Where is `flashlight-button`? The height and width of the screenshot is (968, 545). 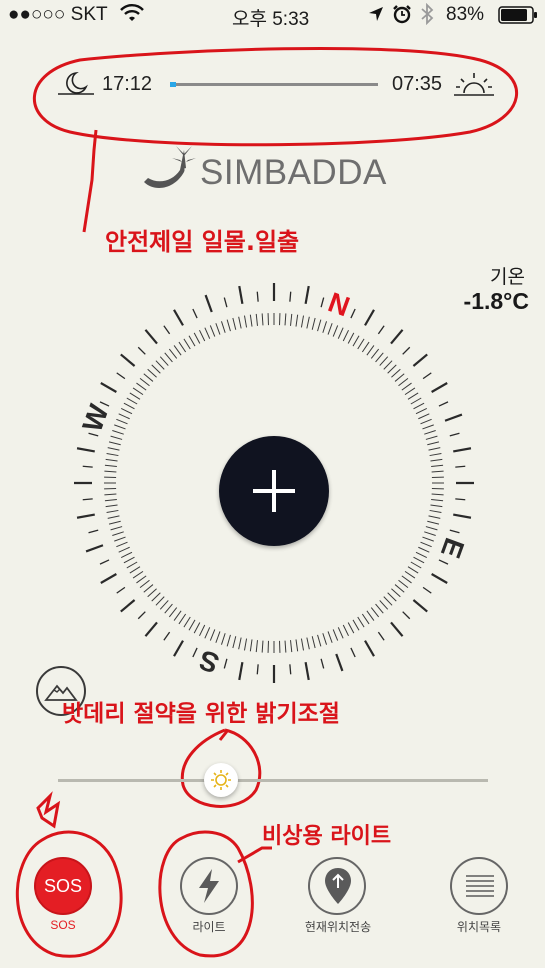
flashlight-button is located at coordinates (209, 886).